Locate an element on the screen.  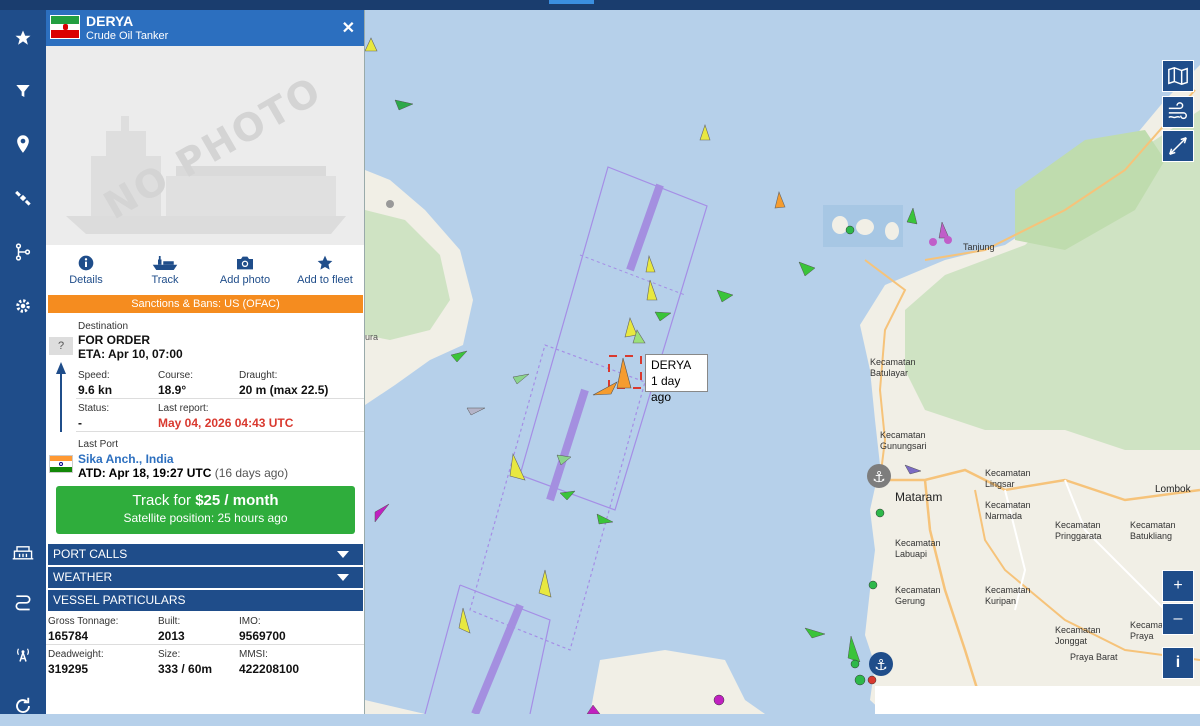
unknown-destination-flag: ? is located at coordinates (61, 346).